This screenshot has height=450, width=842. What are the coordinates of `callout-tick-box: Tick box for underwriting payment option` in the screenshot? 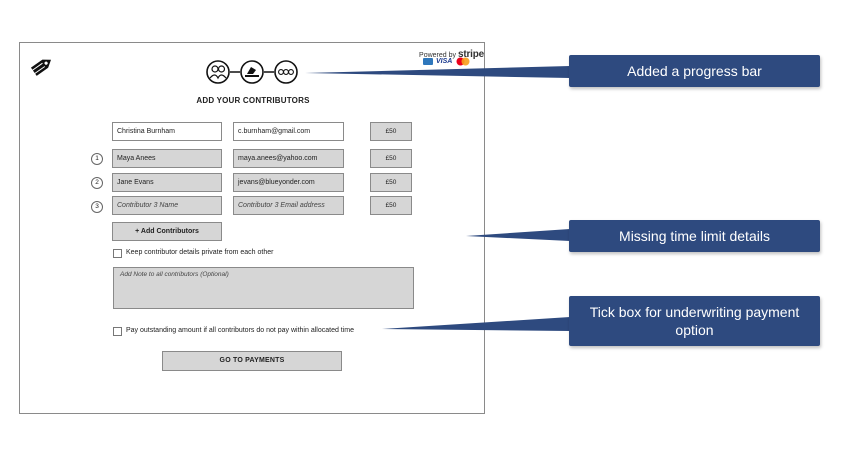 It's located at (694, 321).